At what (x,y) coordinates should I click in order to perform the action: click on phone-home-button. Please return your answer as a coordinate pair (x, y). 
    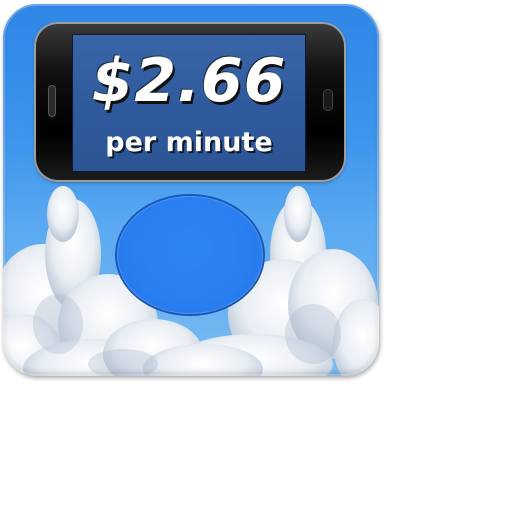
    Looking at the image, I should click on (52, 101).